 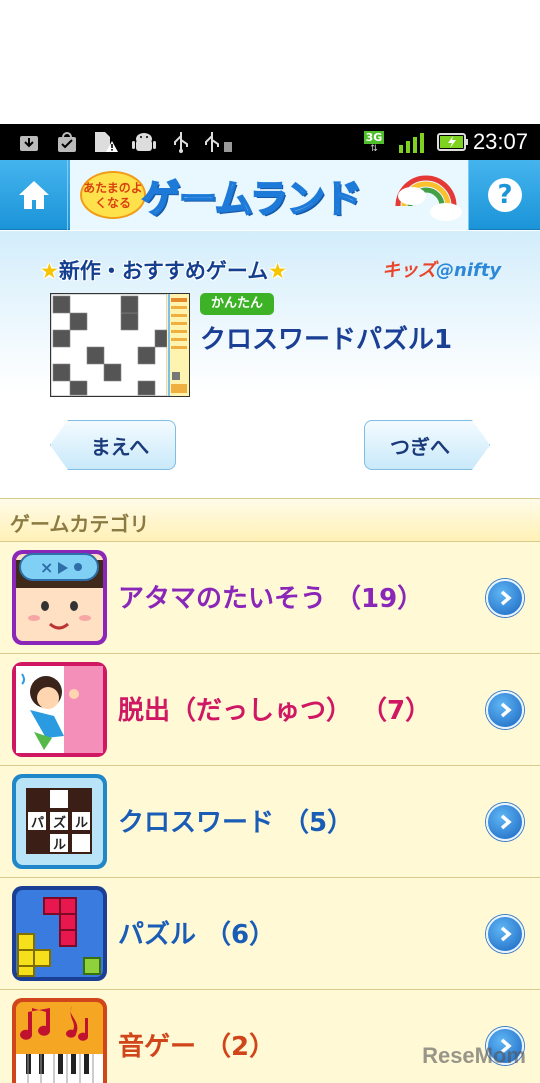 I want to click on featured-heading: ★新作・おすすめゲーム★, so click(x=163, y=270).